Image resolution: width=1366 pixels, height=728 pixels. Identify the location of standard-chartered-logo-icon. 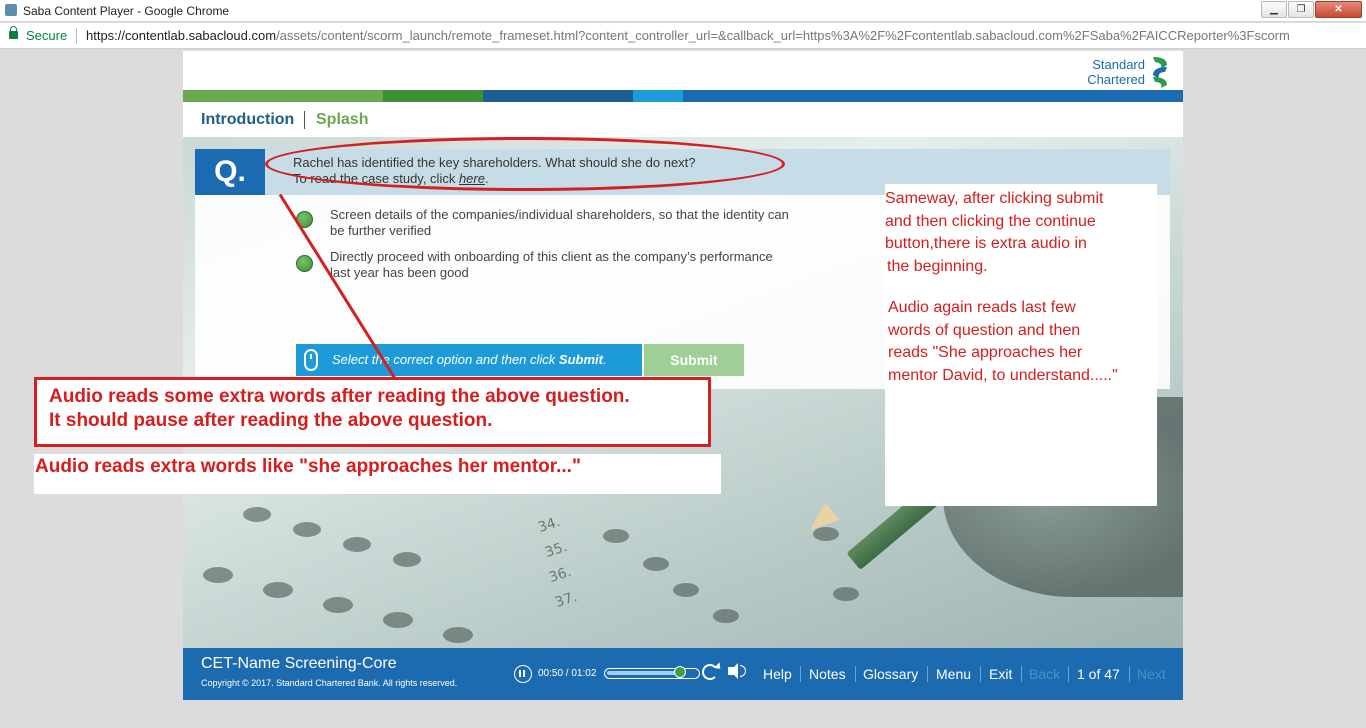
(1160, 72).